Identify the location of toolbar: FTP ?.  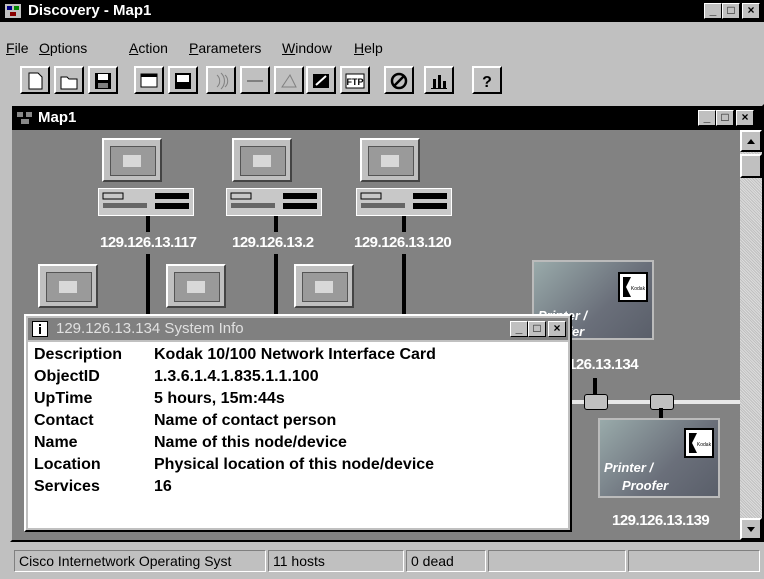
(382, 81).